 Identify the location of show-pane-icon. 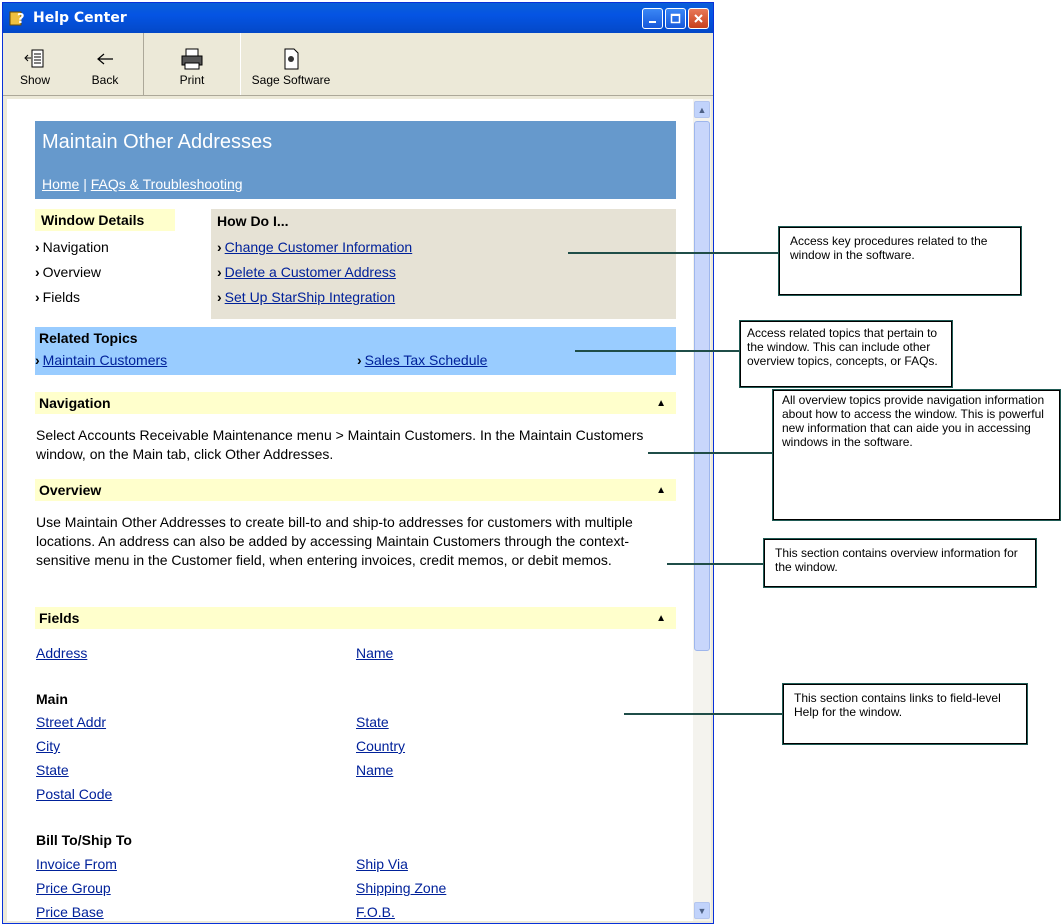
(34, 58).